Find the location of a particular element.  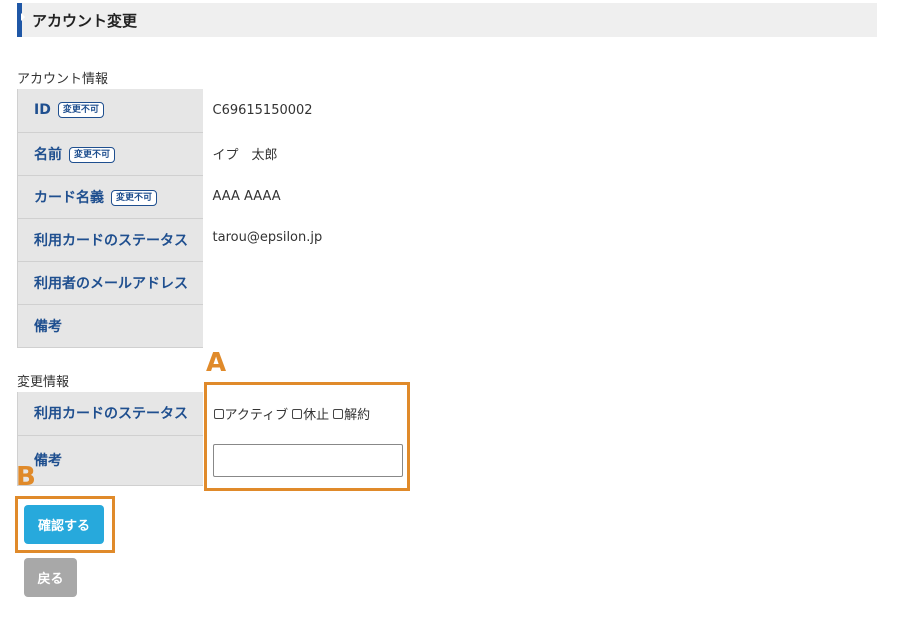

row-value-email: tarou@epsilon.jp is located at coordinates (267, 237).